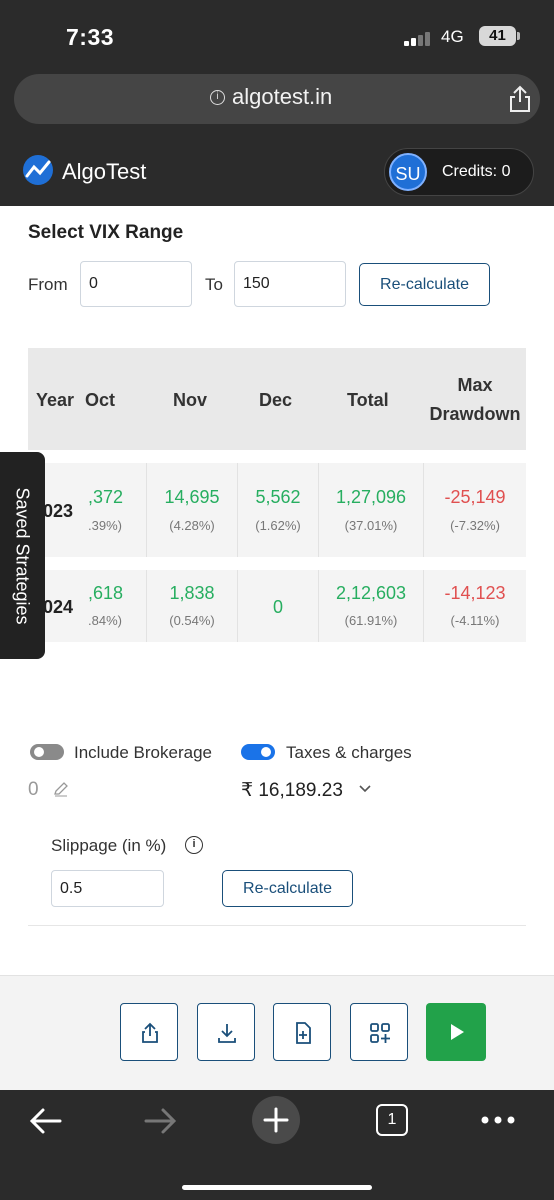  I want to click on table-header: Year Oct Nov Dec Total Max Drawdown, so click(277, 399).